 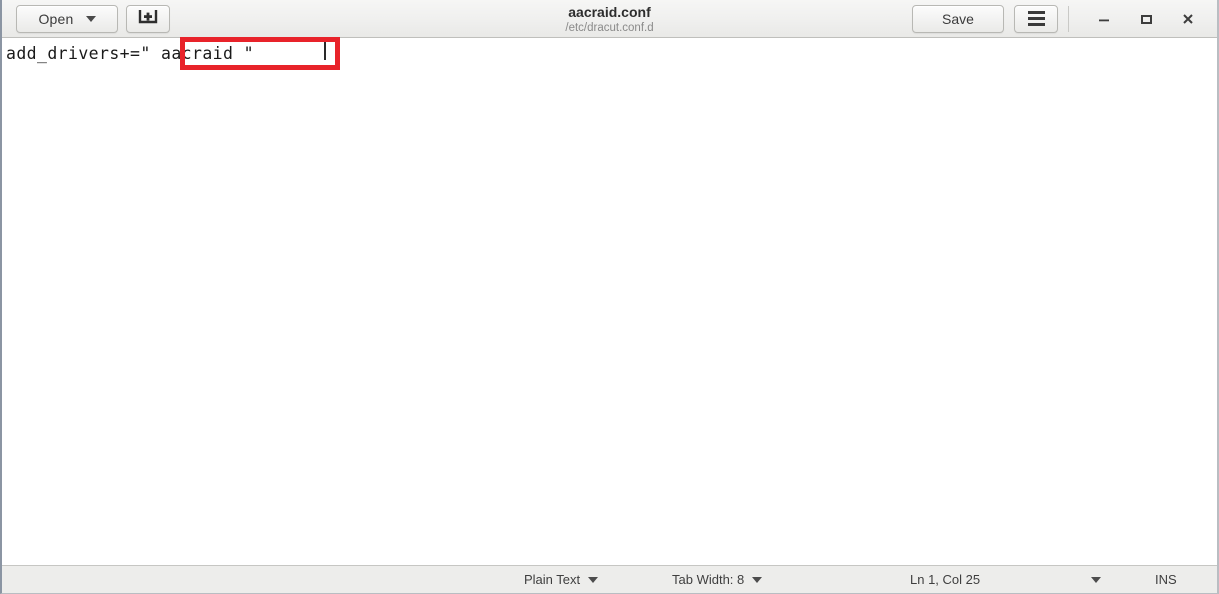 I want to click on cursor-position-label: Ln 1, Col 25, so click(x=945, y=579).